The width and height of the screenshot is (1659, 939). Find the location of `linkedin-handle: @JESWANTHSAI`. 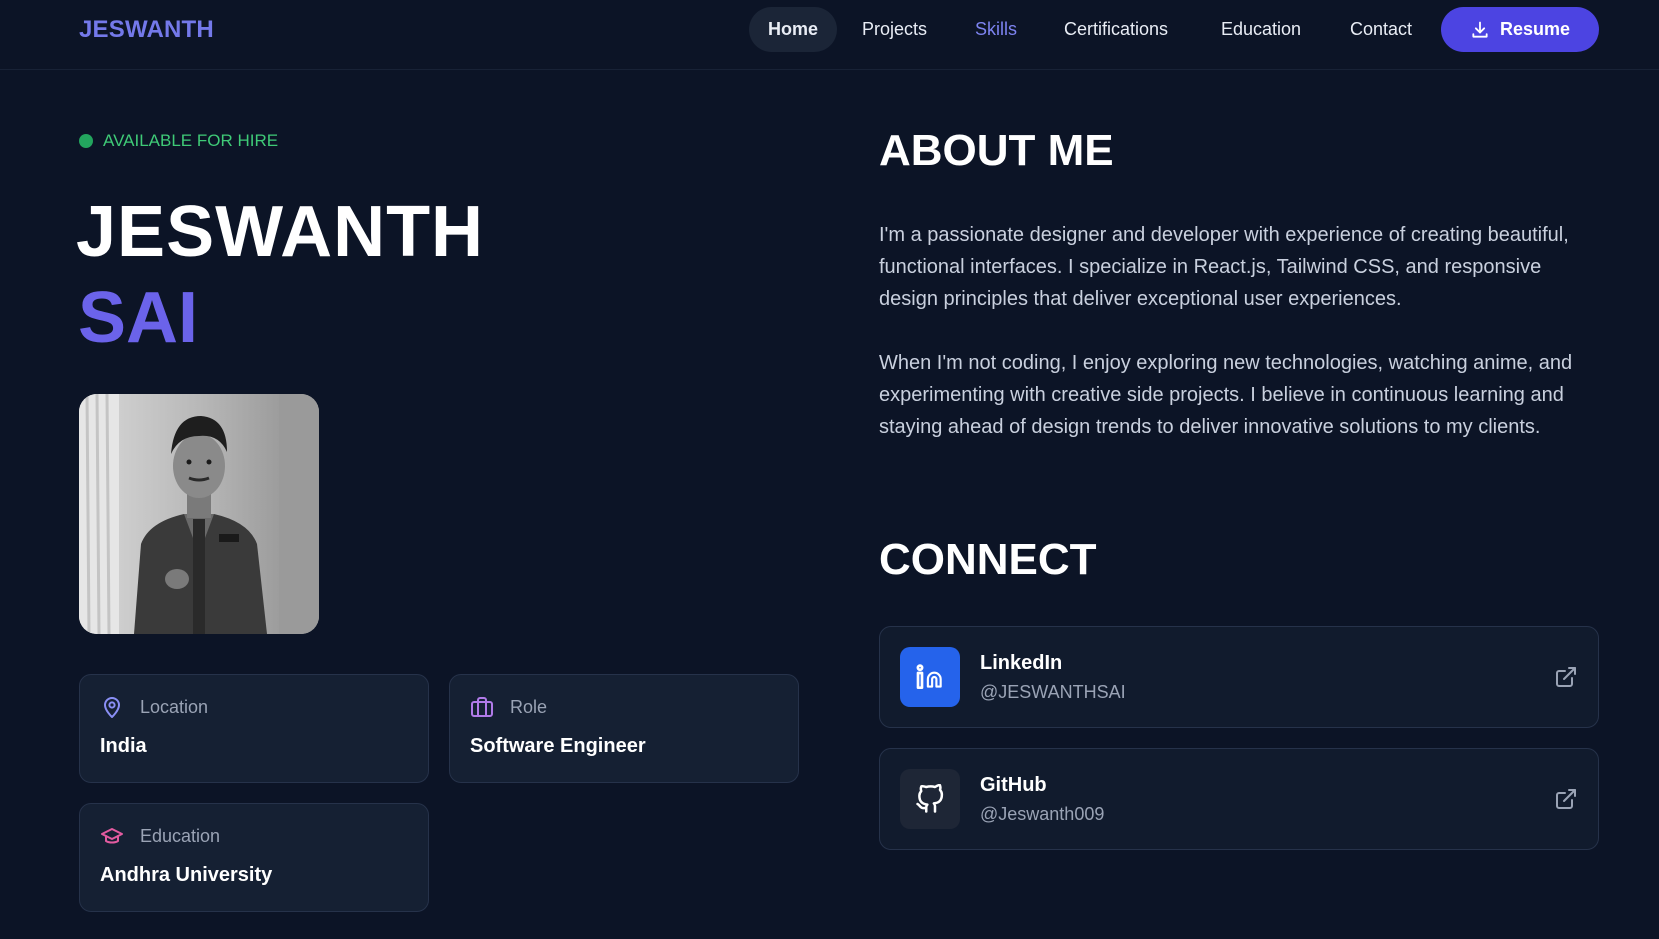

linkedin-handle: @JESWANTHSAI is located at coordinates (1053, 692).